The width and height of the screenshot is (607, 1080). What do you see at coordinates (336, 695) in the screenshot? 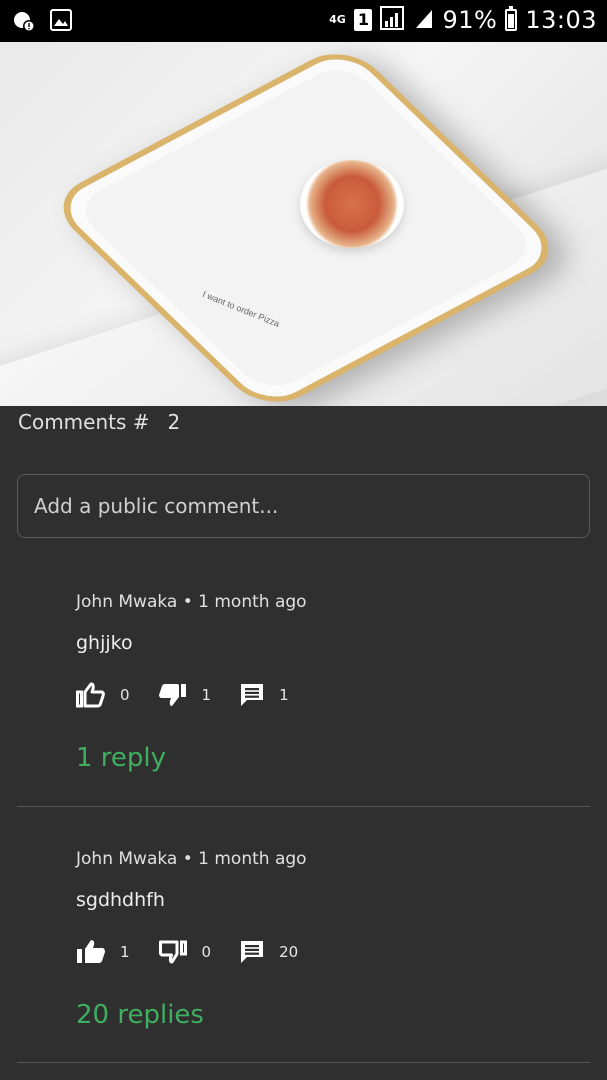
I see `comment-actions: 0 1 1` at bounding box center [336, 695].